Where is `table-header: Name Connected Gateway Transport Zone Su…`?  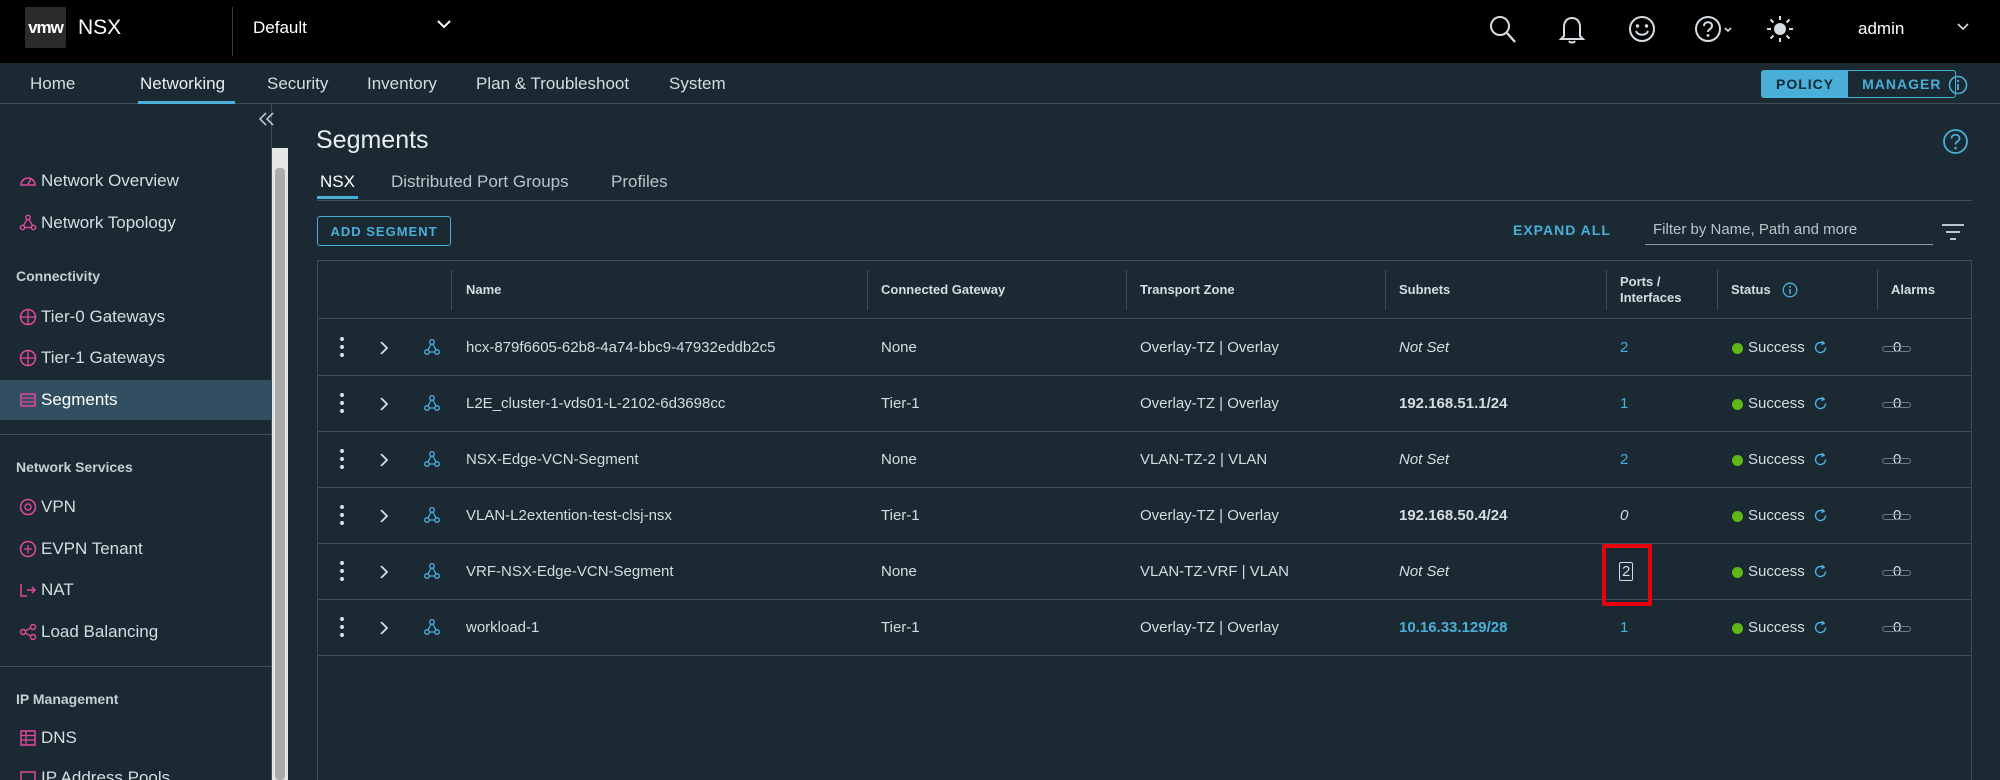
table-header: Name Connected Gateway Transport Zone Su… is located at coordinates (1144, 290).